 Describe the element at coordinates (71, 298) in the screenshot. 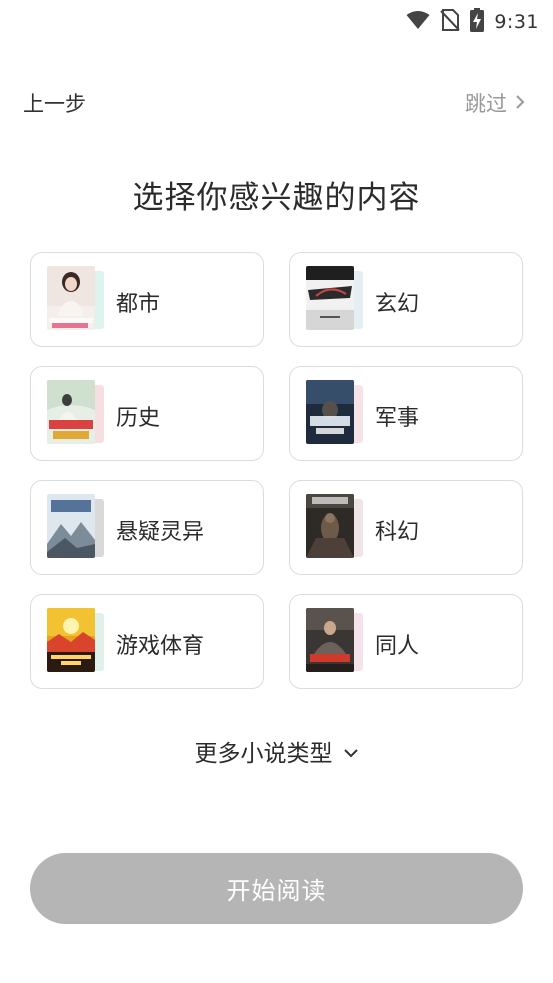

I see `book-cover-urban-icon` at that location.